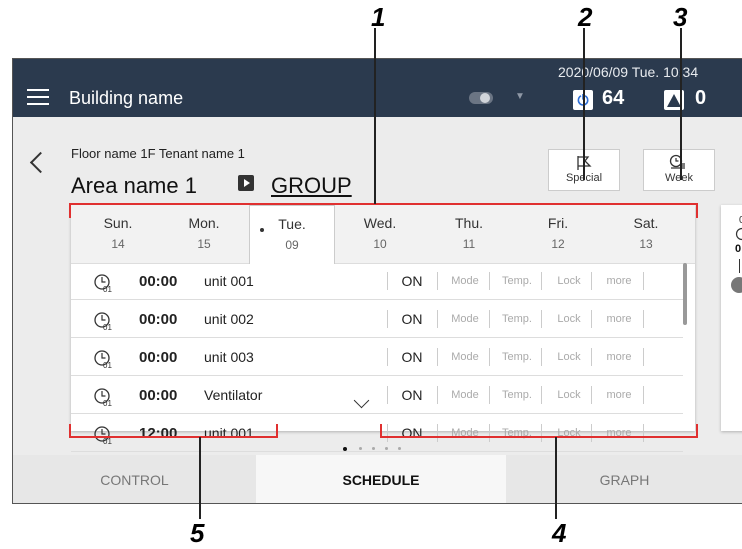  What do you see at coordinates (736, 285) in the screenshot?
I see `play-circle-icon` at bounding box center [736, 285].